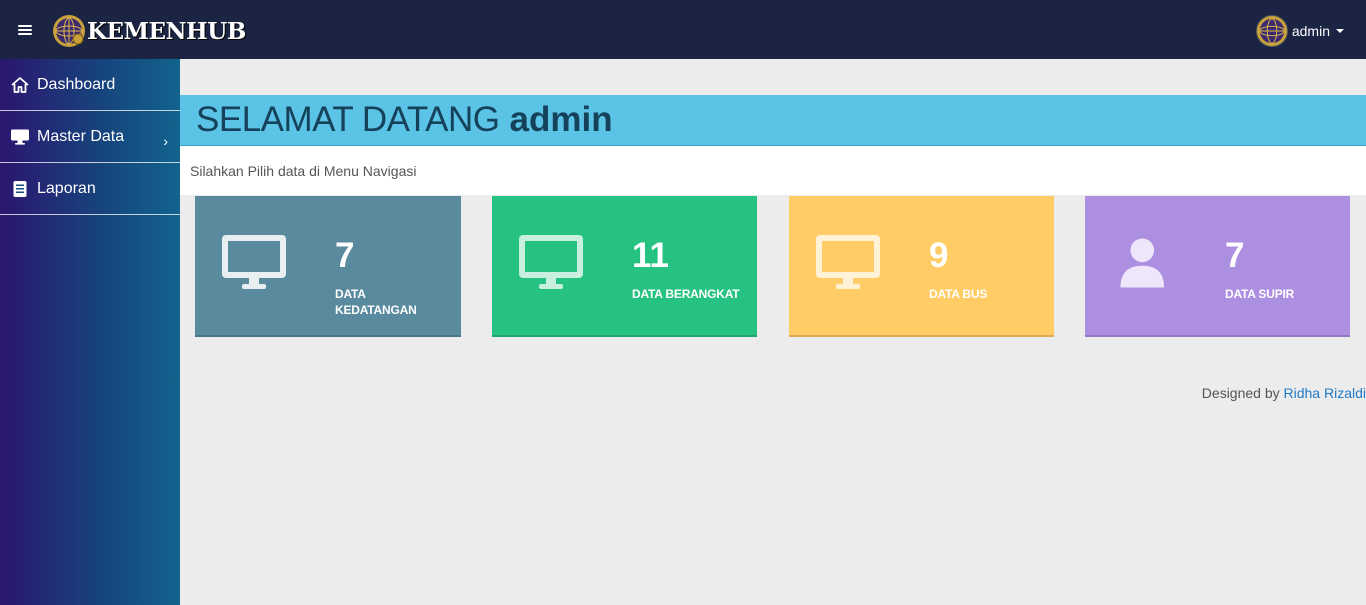  Describe the element at coordinates (376, 302) in the screenshot. I see `stat-label: DATA KEDATANGAN` at that location.